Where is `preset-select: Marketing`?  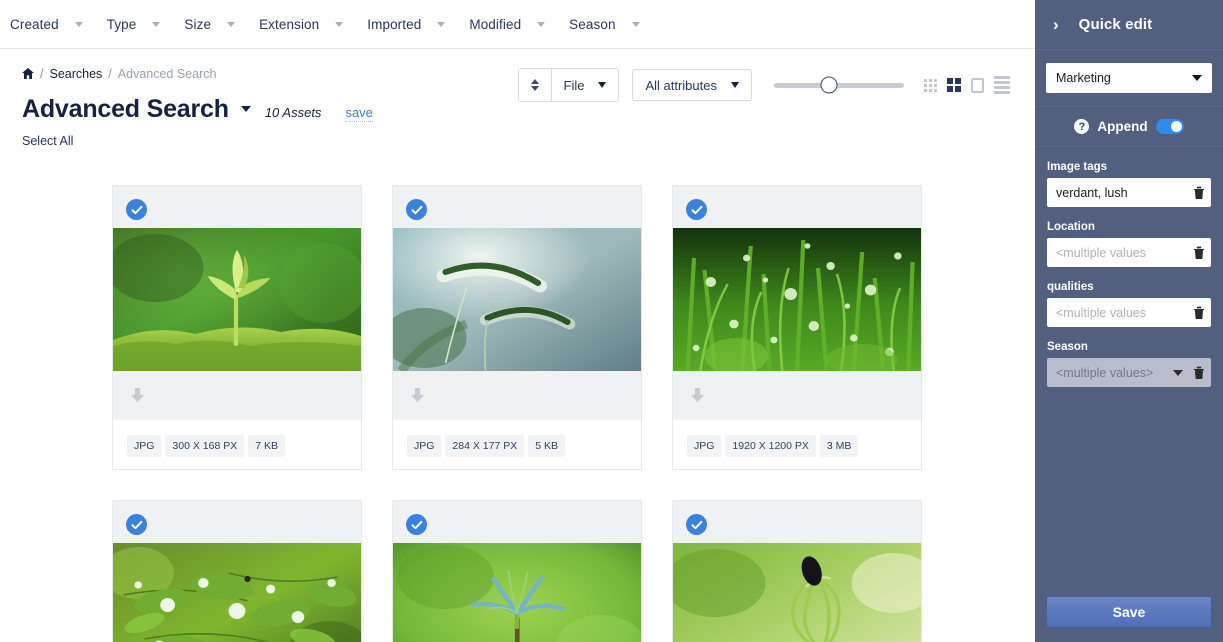 preset-select: Marketing is located at coordinates (1129, 78).